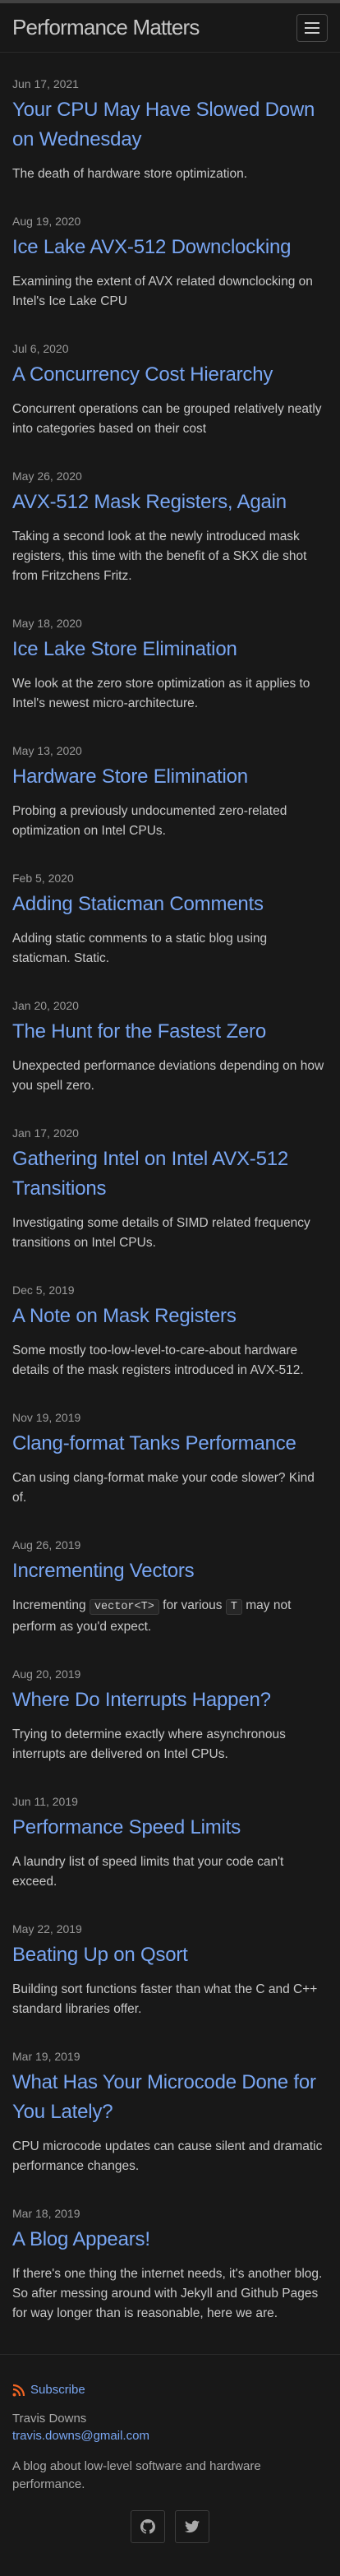 This screenshot has height=2576, width=340. Describe the element at coordinates (46, 1545) in the screenshot. I see `post-date: Aug 26, 2019` at that location.